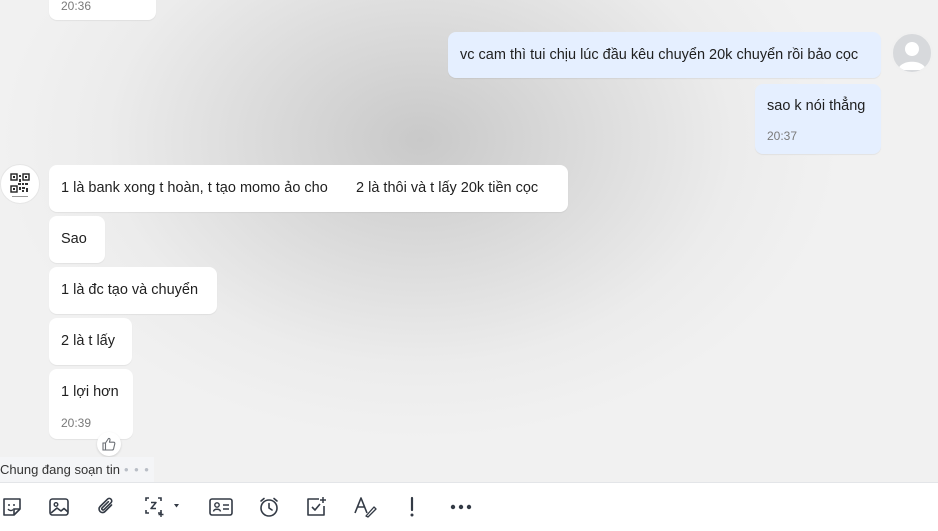  I want to click on message-bubble-partial: 20:36, so click(102, 10).